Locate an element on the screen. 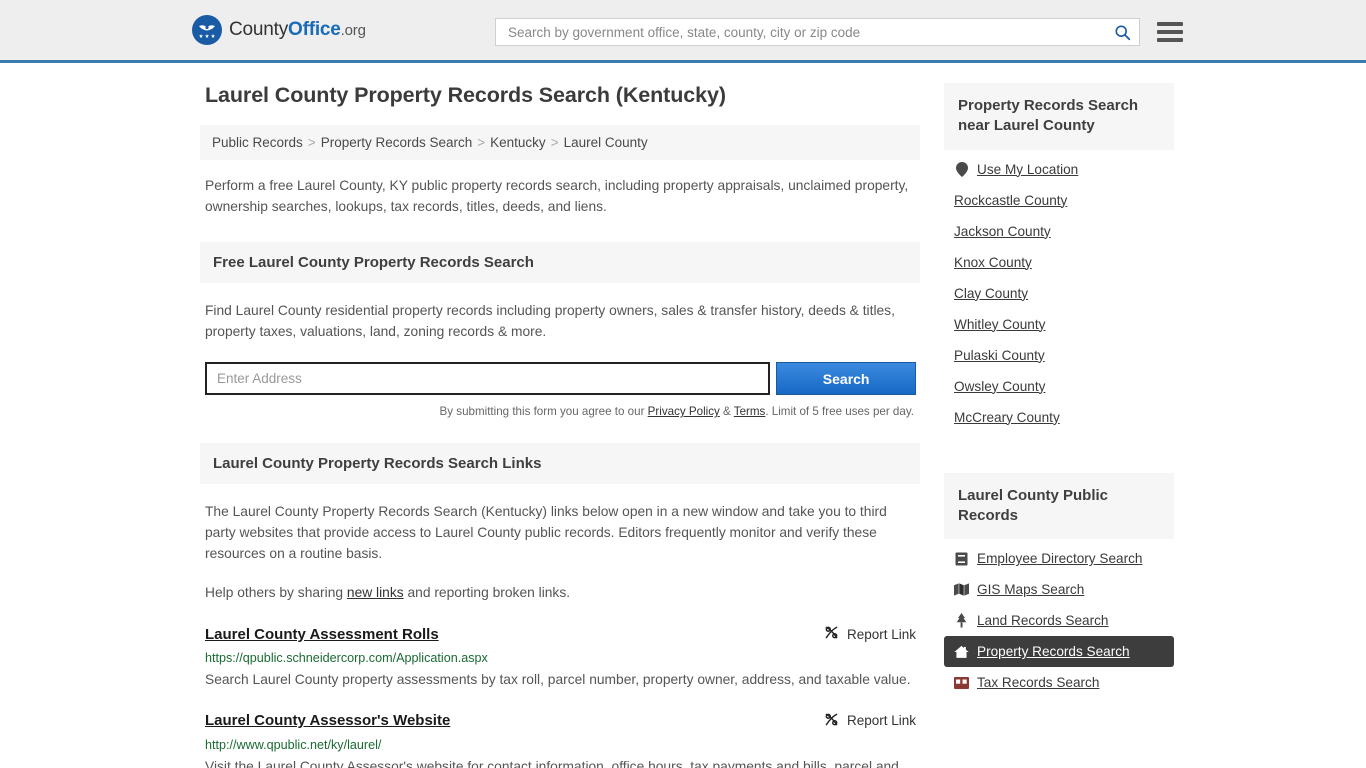 The image size is (1366, 768). sidebar-item-property-records-search: Property Records Search is located at coordinates (1059, 651).